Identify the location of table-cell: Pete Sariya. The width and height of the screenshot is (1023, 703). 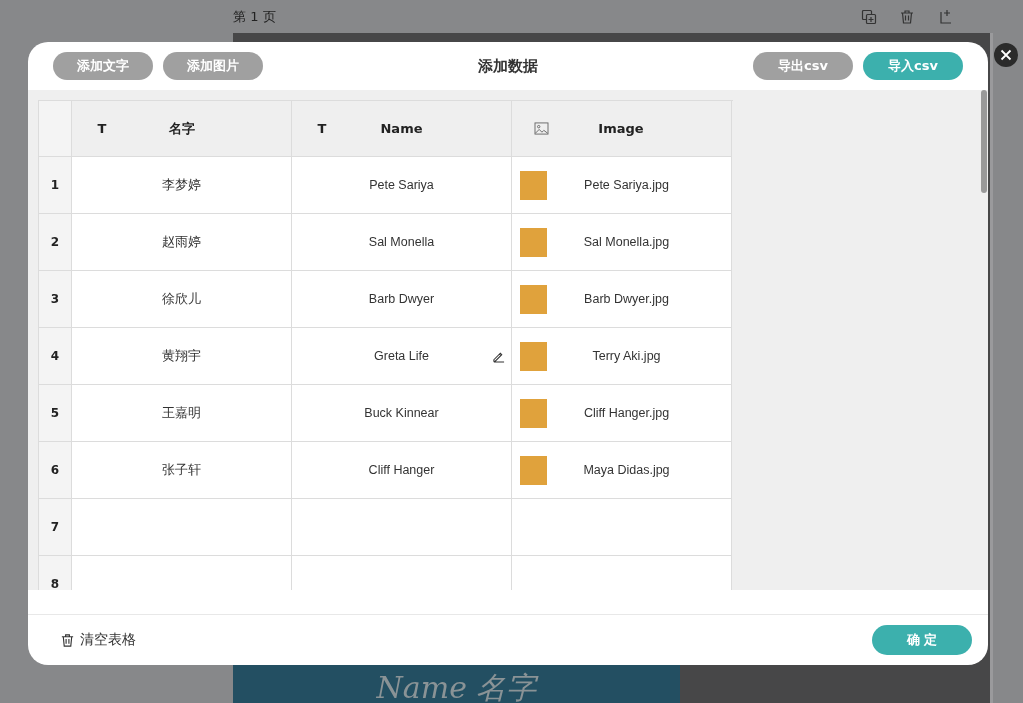
(402, 185).